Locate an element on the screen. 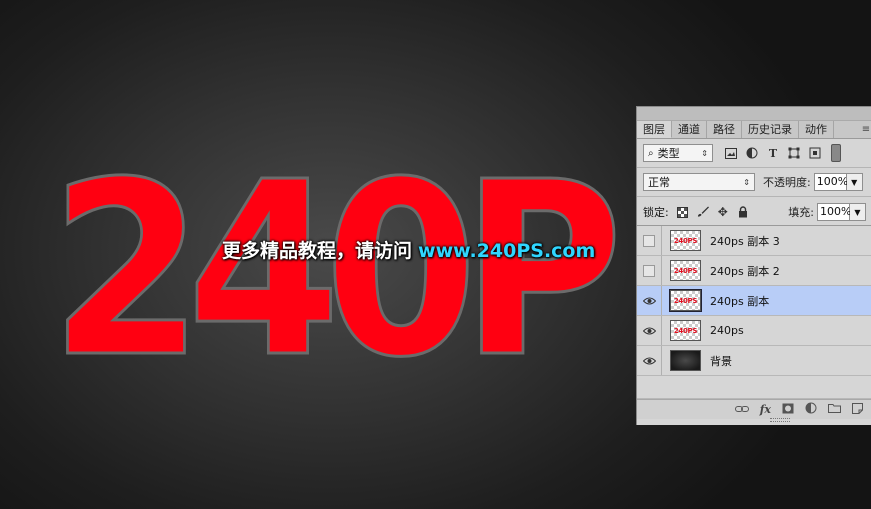  filter-type-dropdown: ⌕ 类型 ⇕ is located at coordinates (678, 153).